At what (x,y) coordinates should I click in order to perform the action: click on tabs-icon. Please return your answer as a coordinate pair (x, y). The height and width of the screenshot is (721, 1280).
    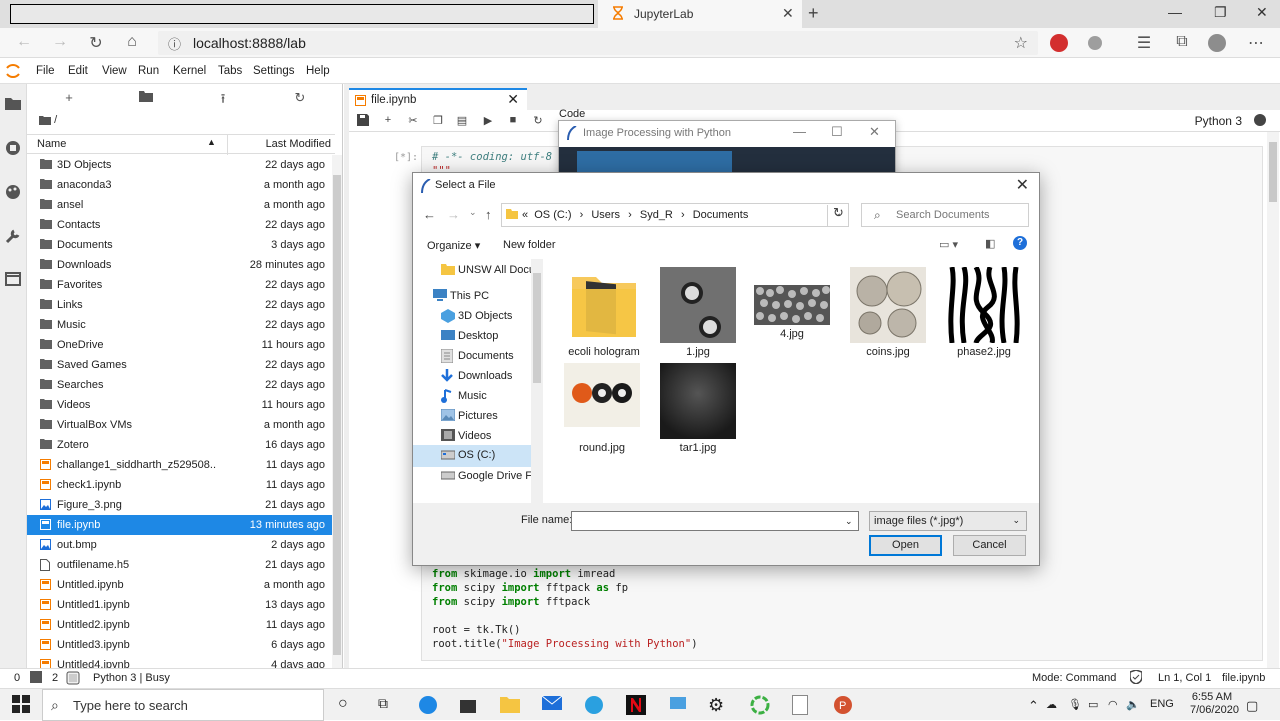
    Looking at the image, I should click on (14, 281).